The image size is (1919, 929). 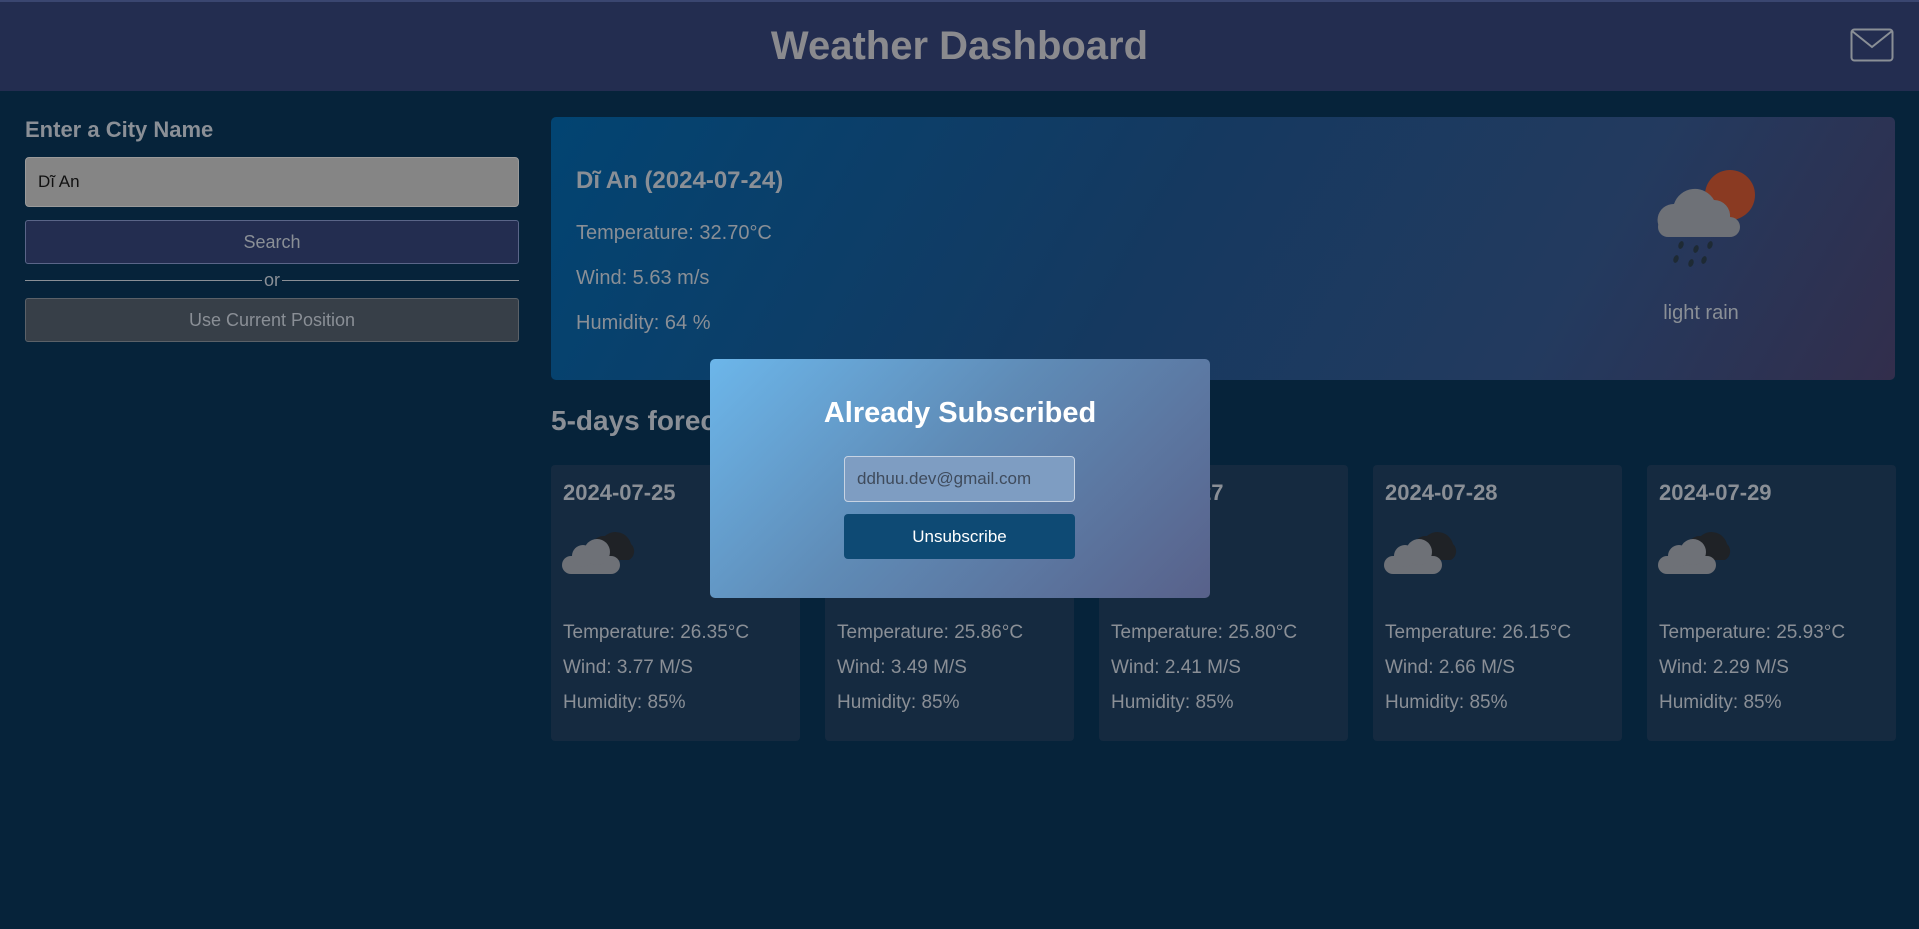 What do you see at coordinates (1724, 667) in the screenshot?
I see `forecast-wind: Wind: 2.29 M/S` at bounding box center [1724, 667].